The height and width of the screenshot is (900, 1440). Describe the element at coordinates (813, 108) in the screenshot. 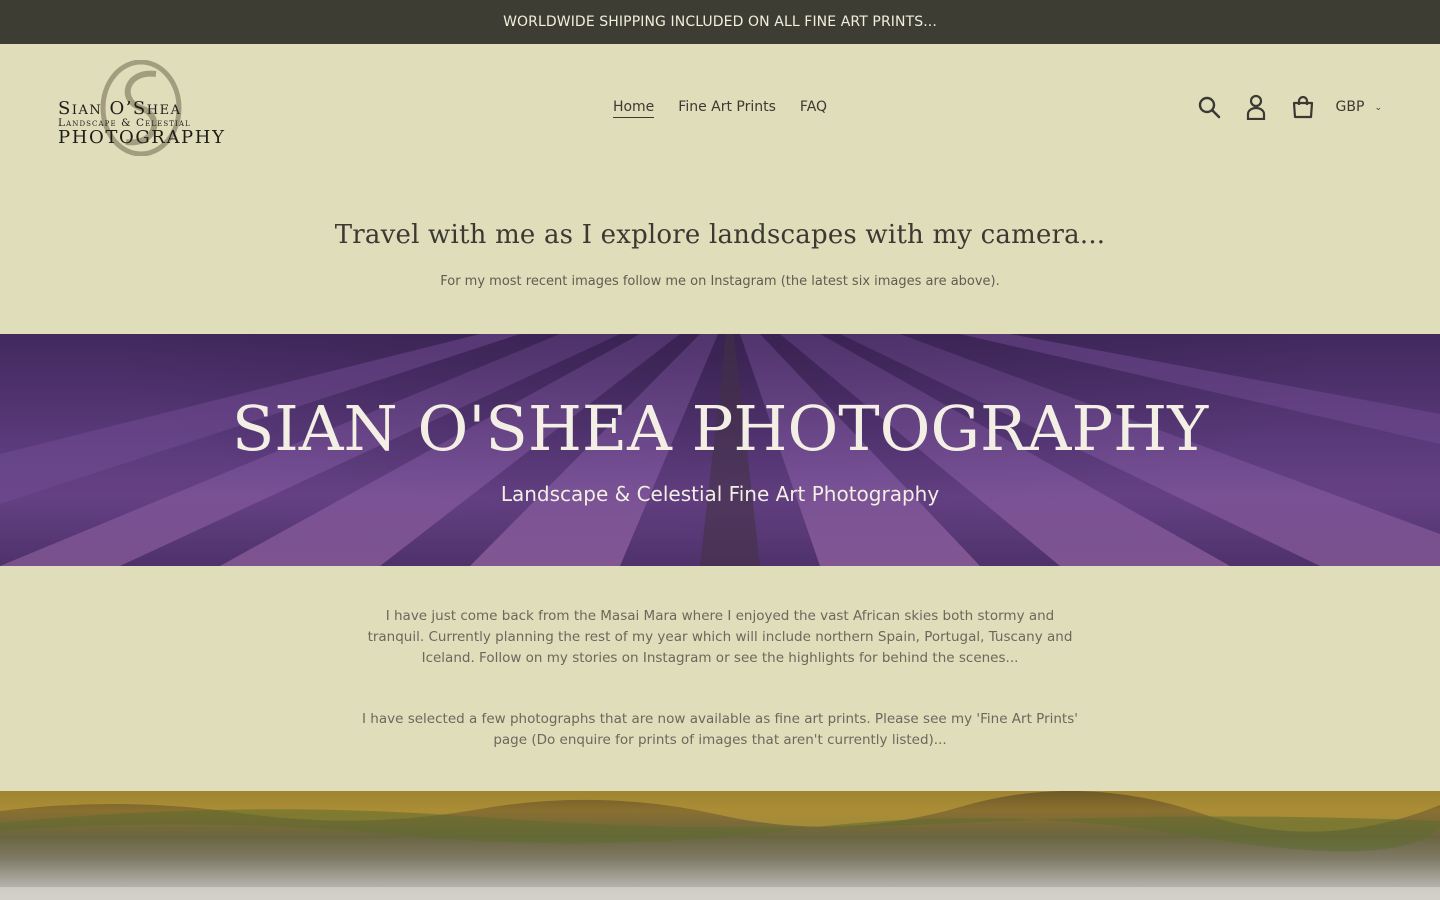

I see `nav-faq: FAQ` at that location.